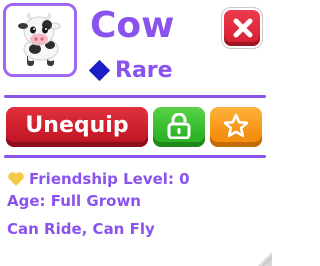 The width and height of the screenshot is (320, 266). I want to click on lock-button, so click(179, 127).